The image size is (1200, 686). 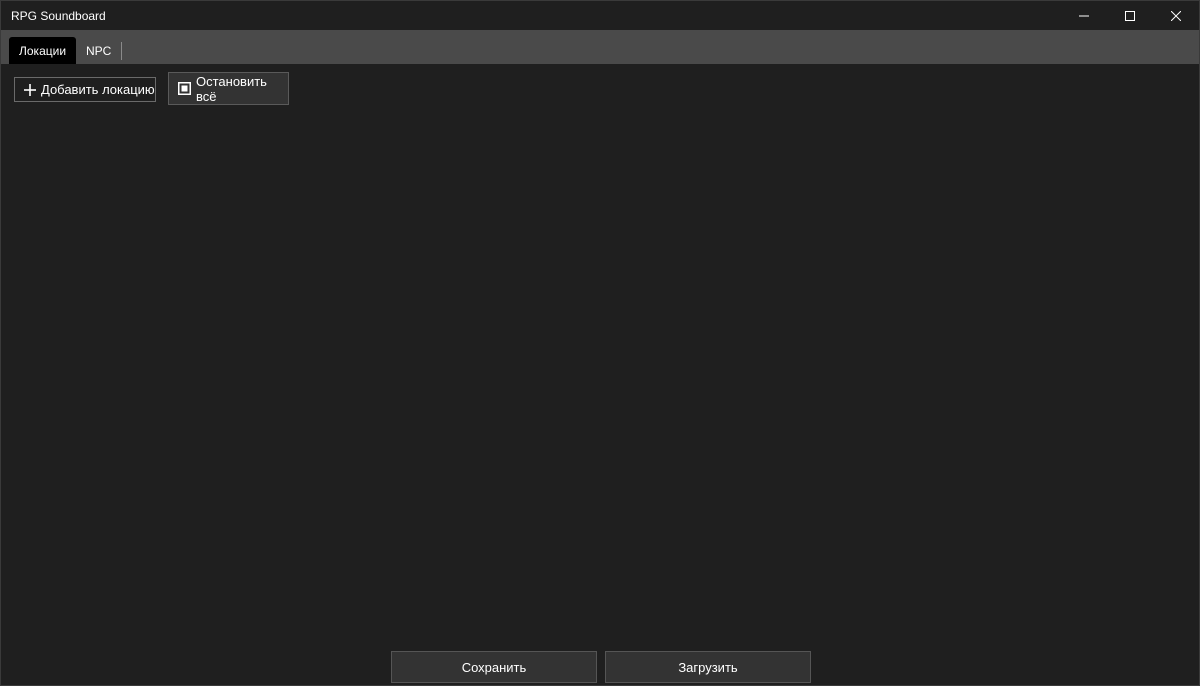 I want to click on close-icon, so click(x=1176, y=15).